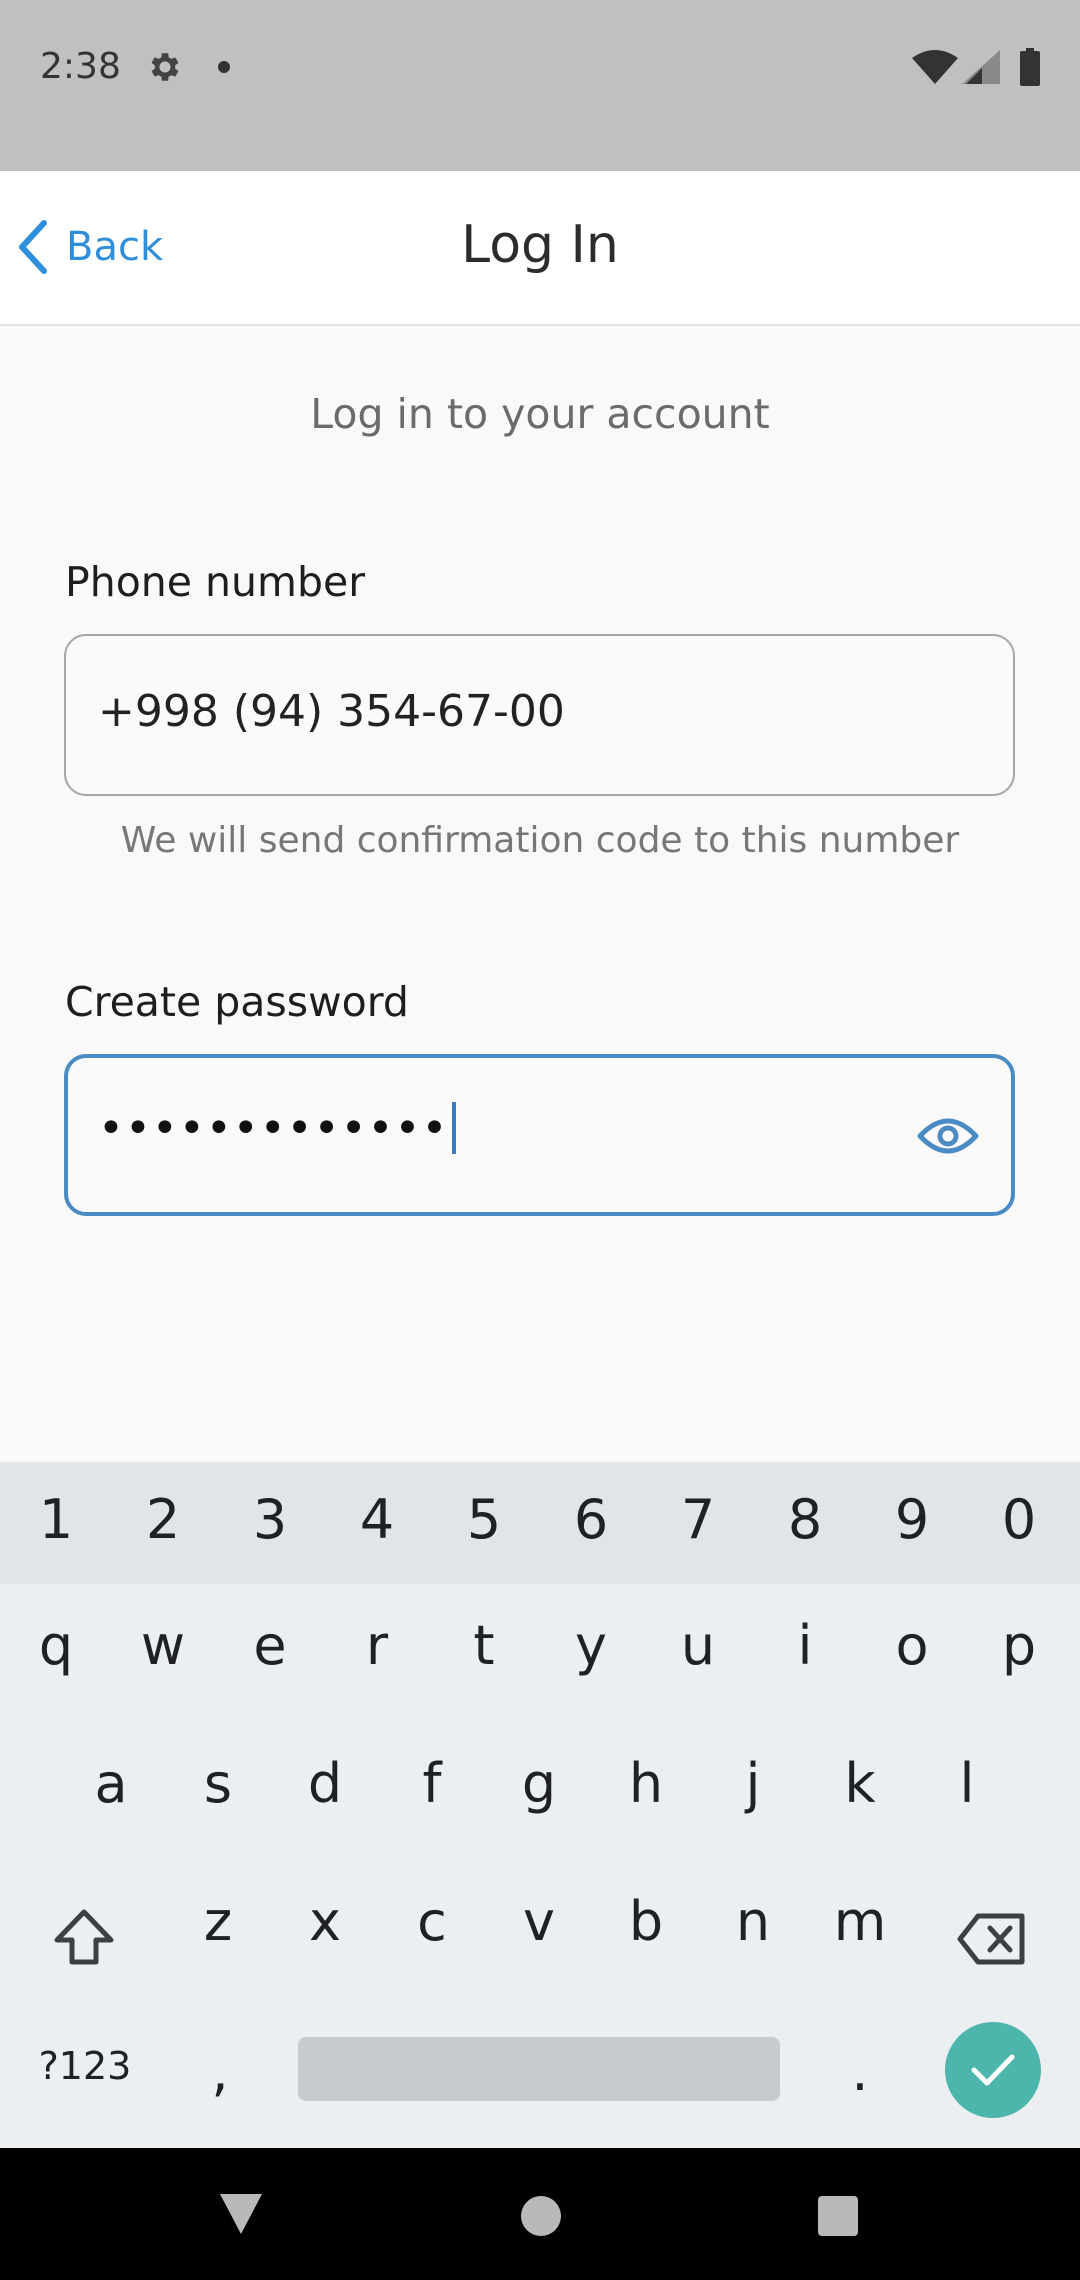 The height and width of the screenshot is (2280, 1080). I want to click on system-nav-bar, so click(540, 2214).